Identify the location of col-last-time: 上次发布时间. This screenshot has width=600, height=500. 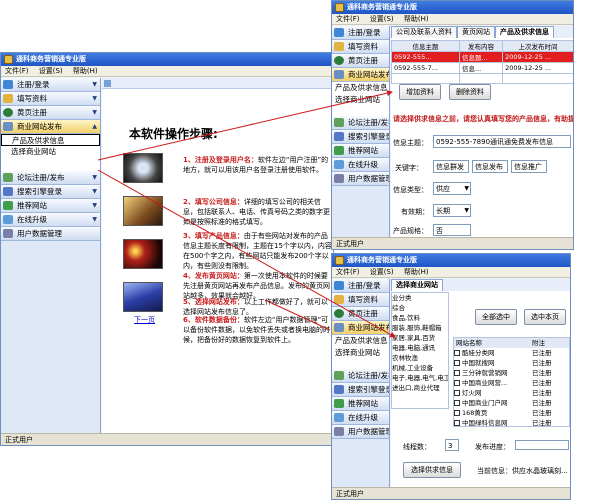
(537, 46).